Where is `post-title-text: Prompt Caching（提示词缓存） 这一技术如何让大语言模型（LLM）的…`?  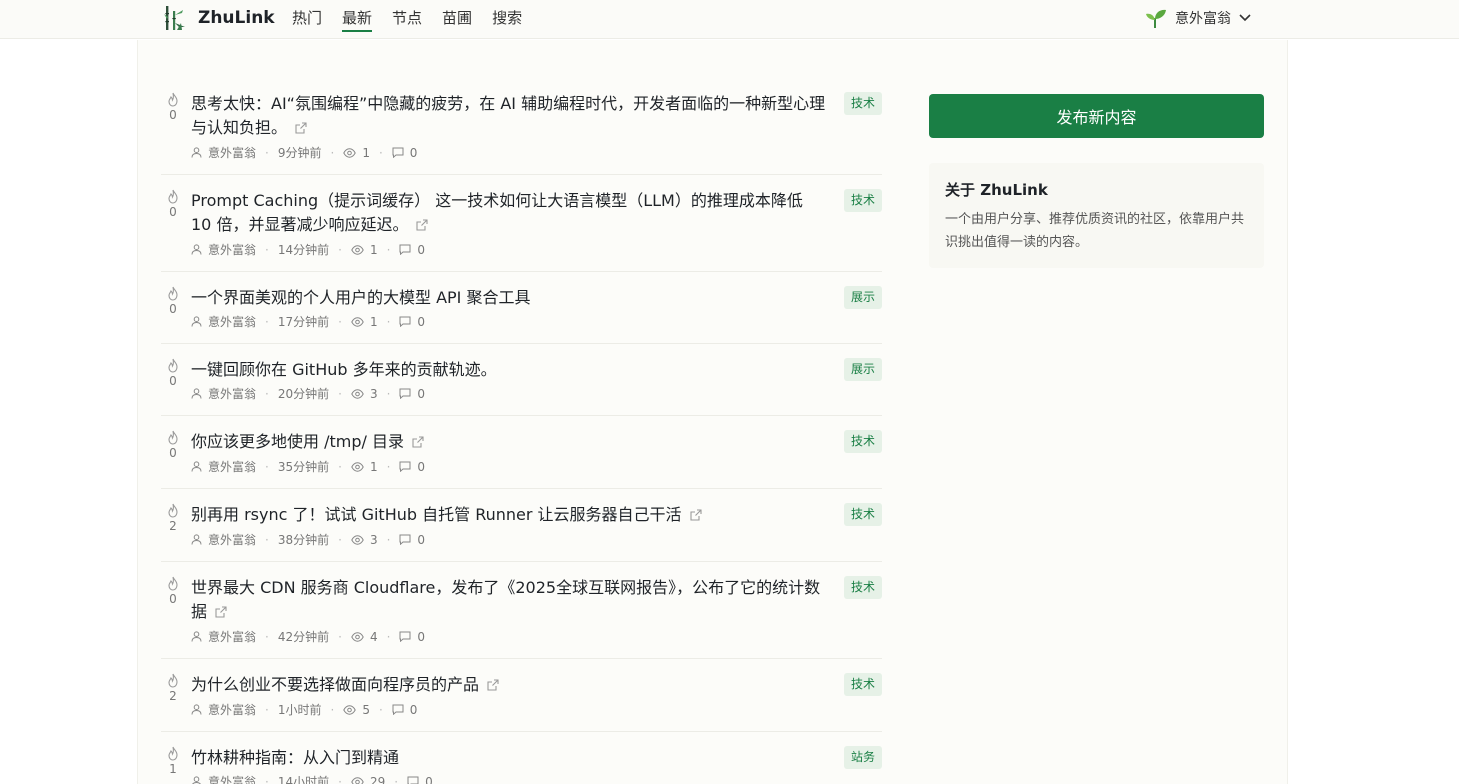 post-title-text: Prompt Caching（提示词缓存） 这一技术如何让大语言模型（LLM）的… is located at coordinates (497, 212).